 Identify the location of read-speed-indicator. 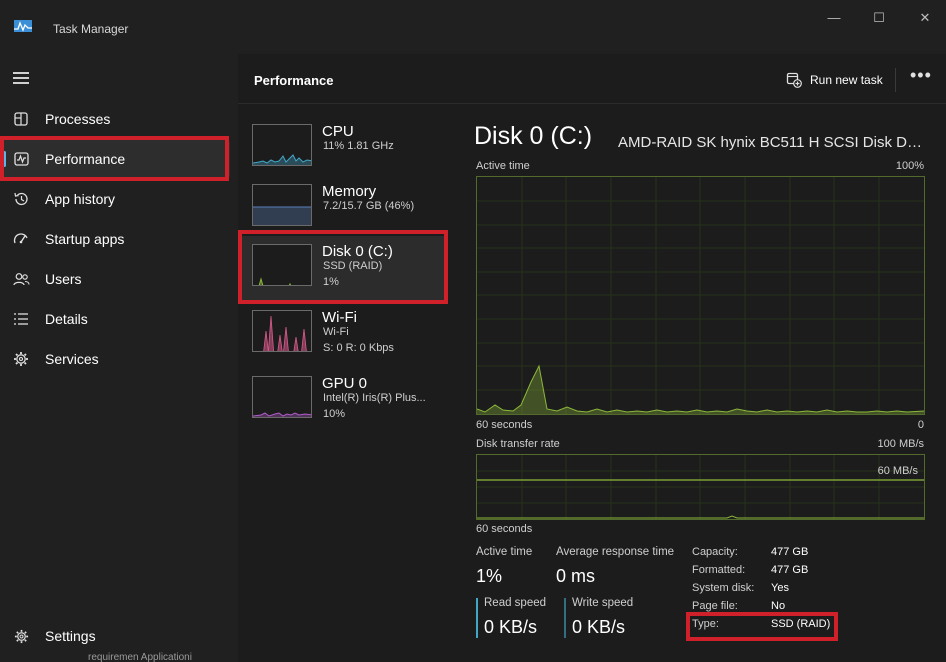
(477, 618).